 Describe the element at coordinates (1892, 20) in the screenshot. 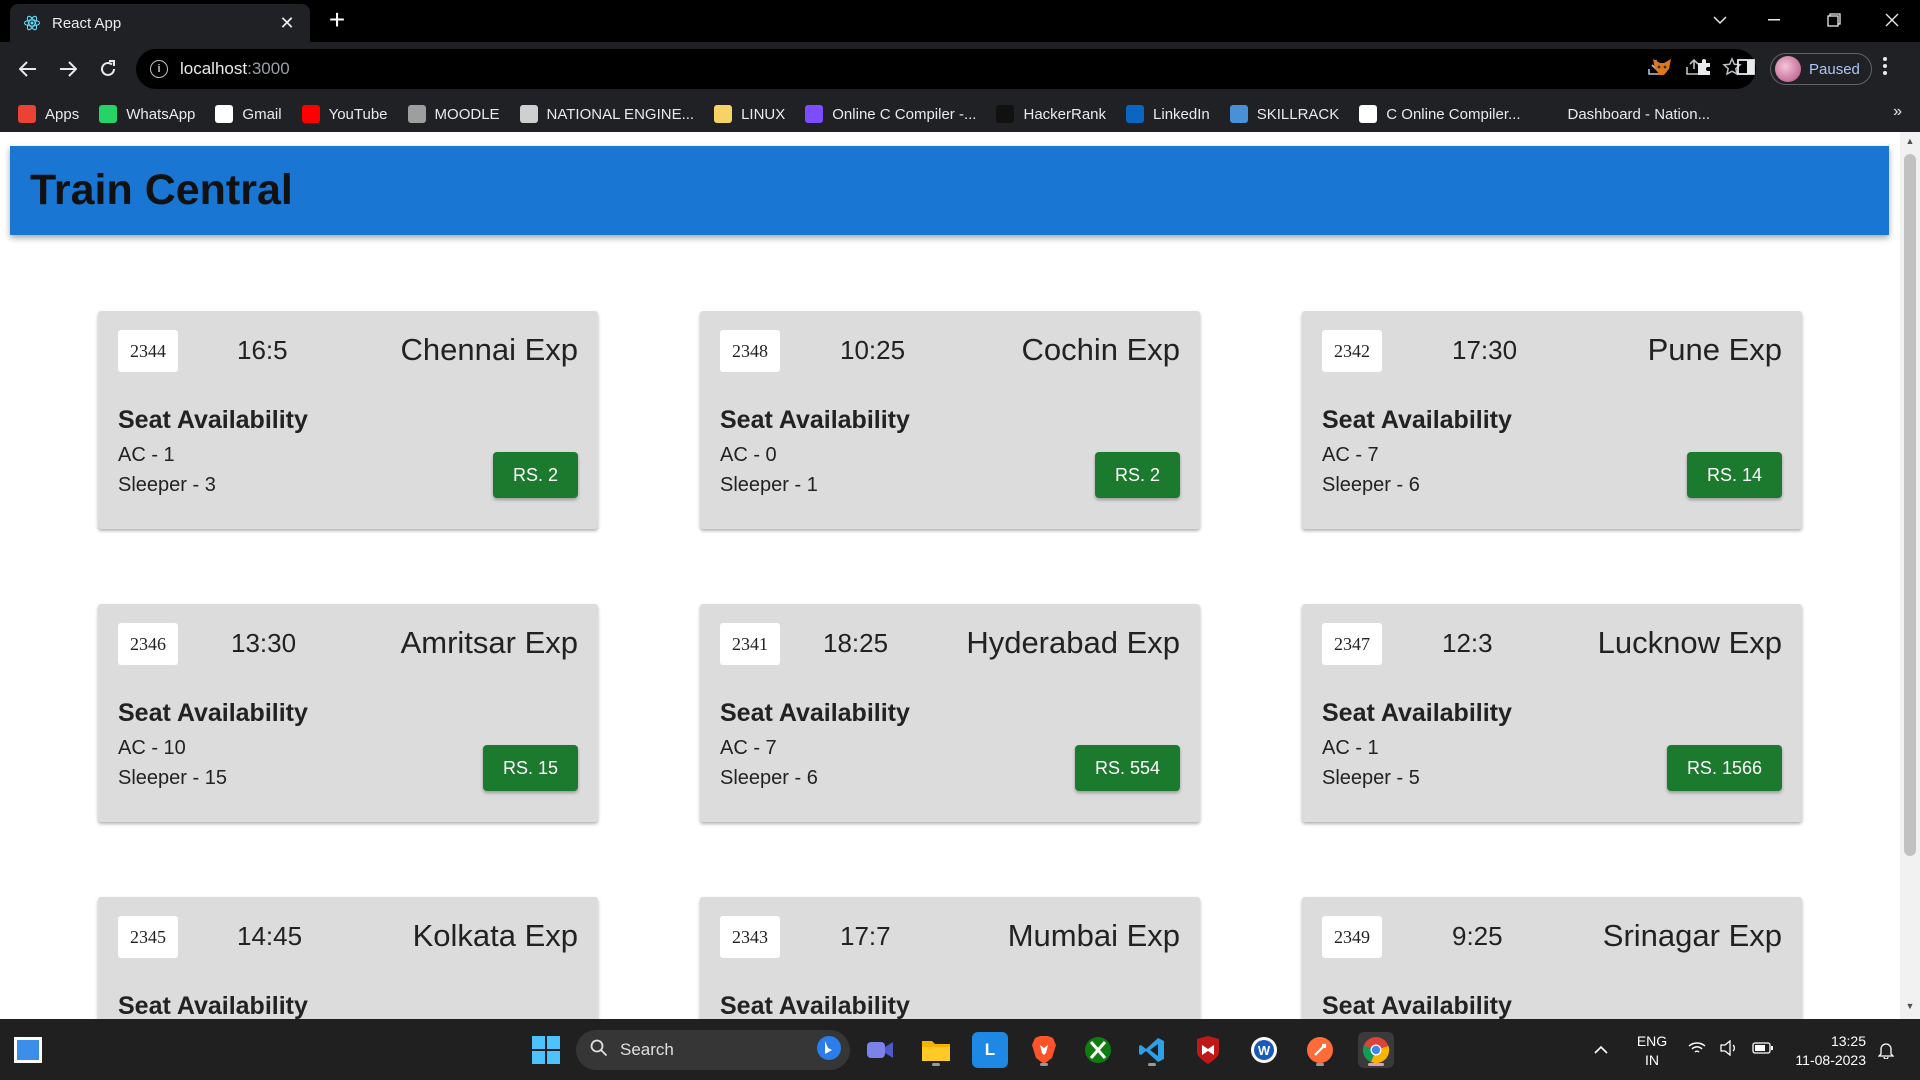

I see `close-window-button` at that location.